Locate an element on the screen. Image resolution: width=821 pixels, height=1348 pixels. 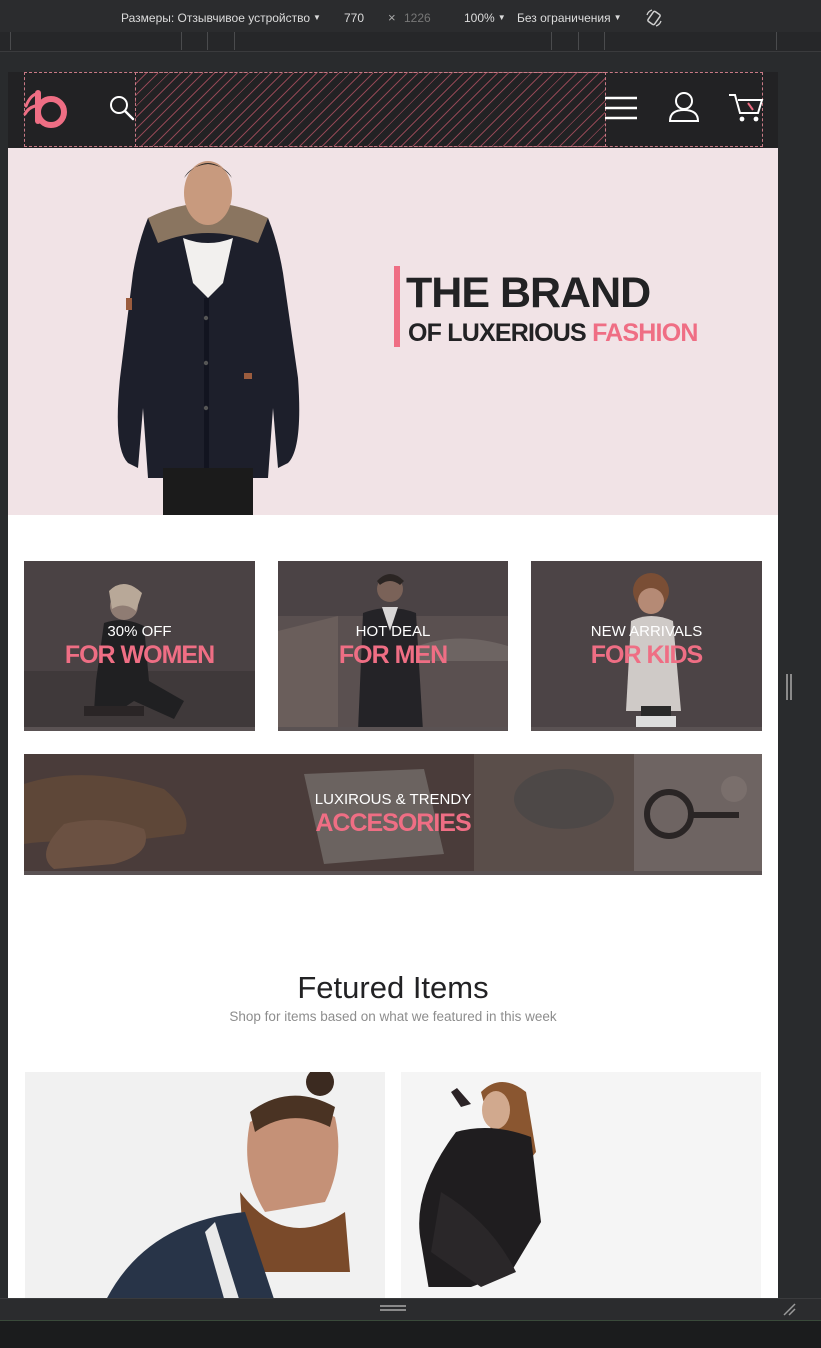
category-big-label: FOR MEN is located at coordinates (393, 655).